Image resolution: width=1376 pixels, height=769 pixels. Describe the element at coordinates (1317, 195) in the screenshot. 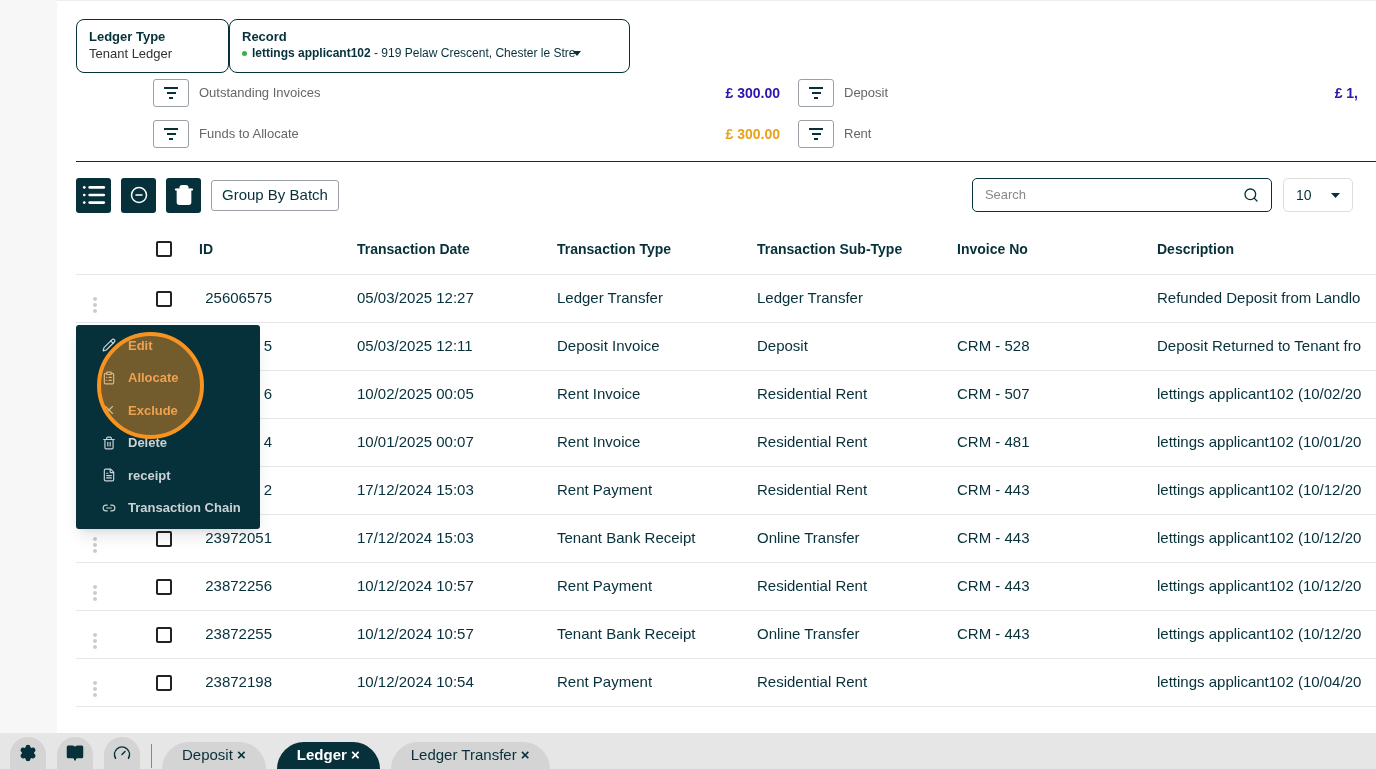

I see `page-size-select: 10` at that location.